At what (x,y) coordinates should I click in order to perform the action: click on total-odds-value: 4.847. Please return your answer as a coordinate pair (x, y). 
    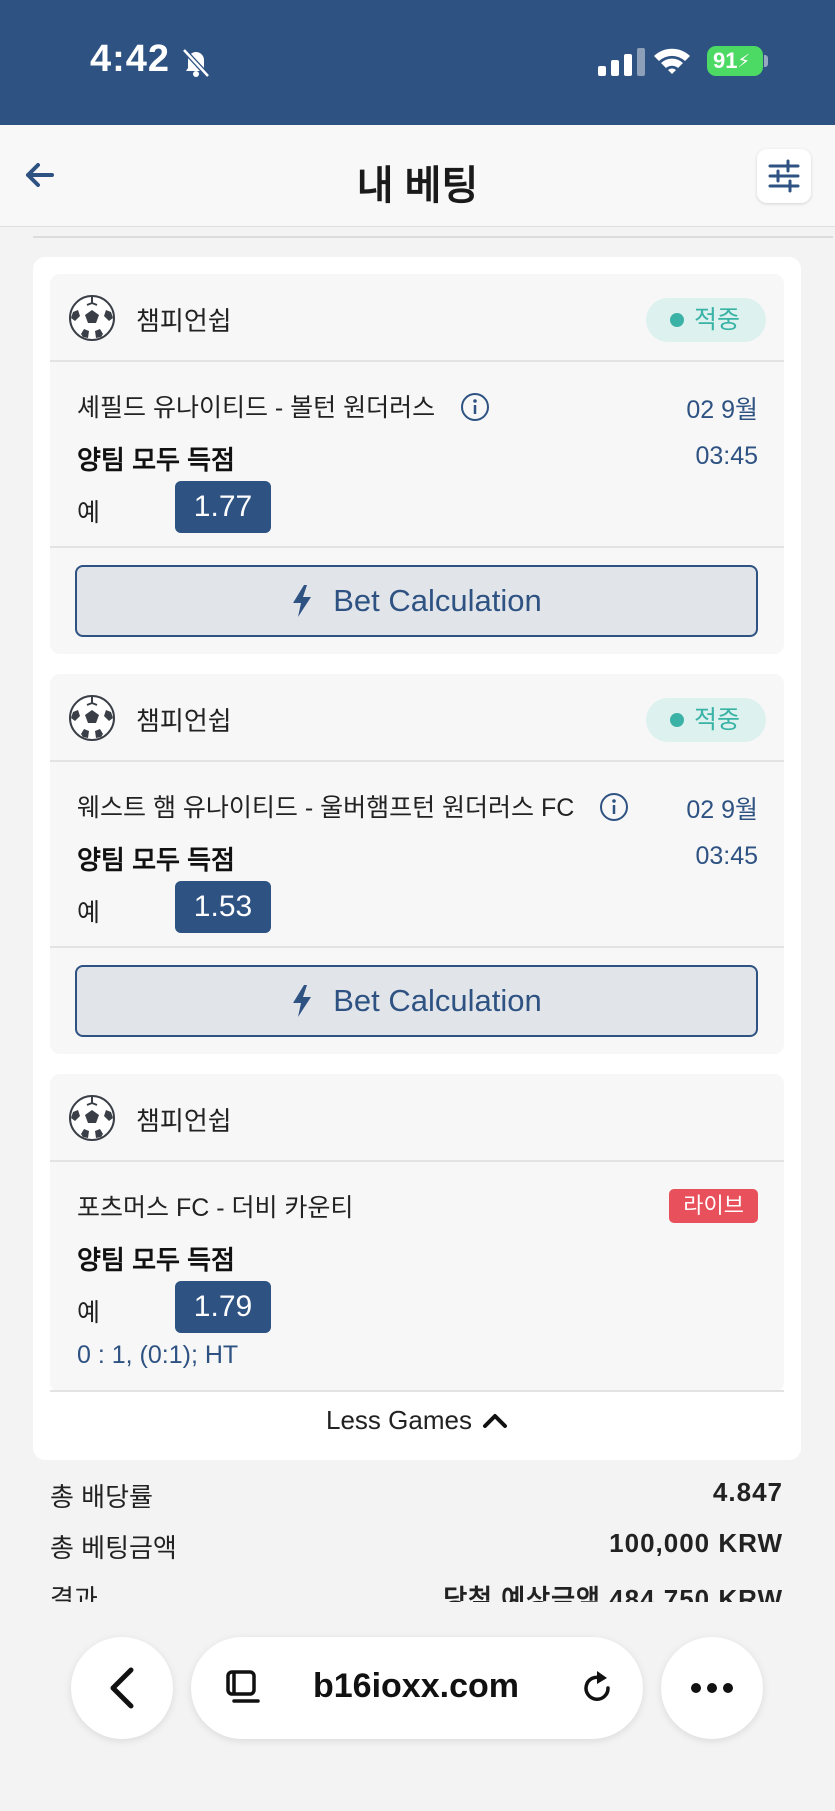
    Looking at the image, I should click on (747, 1492).